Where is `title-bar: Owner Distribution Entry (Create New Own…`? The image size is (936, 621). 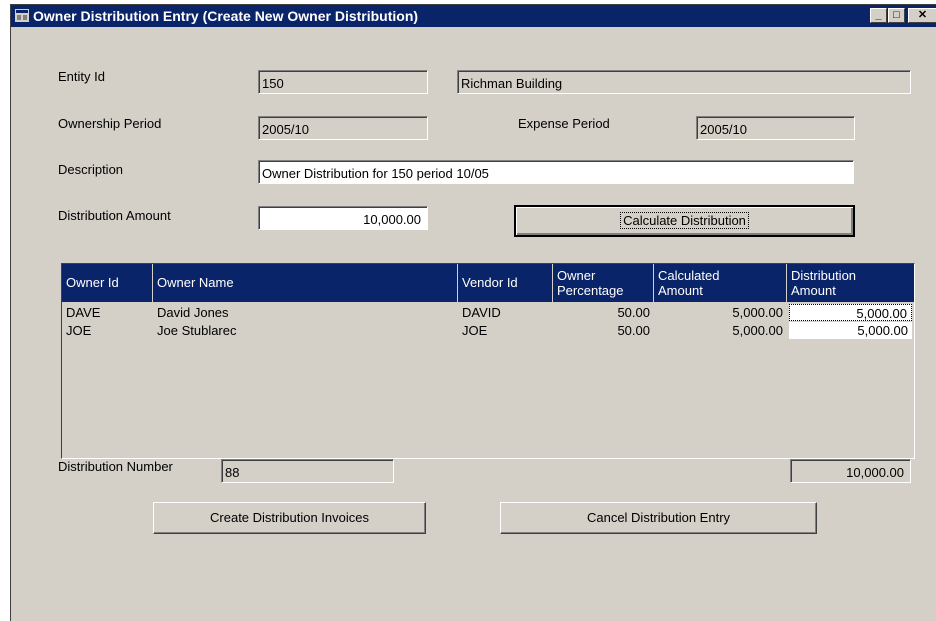
title-bar: Owner Distribution Entry (Create New Own… is located at coordinates (473, 16).